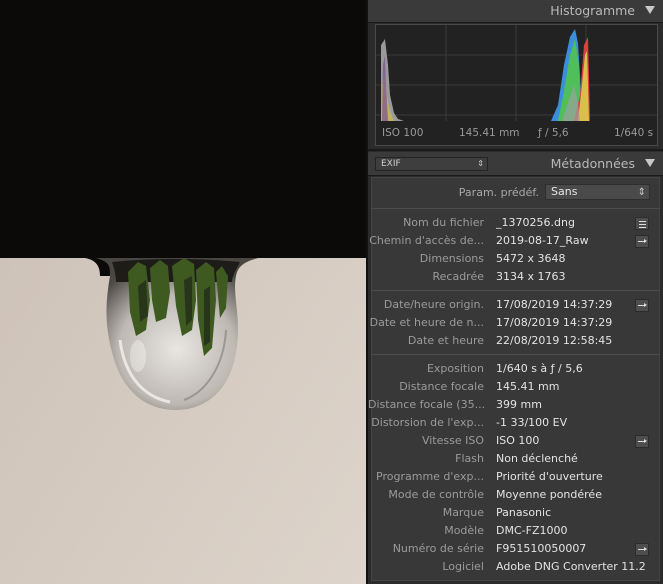 The width and height of the screenshot is (663, 584). Describe the element at coordinates (519, 404) in the screenshot. I see `metadata-value: 399 mm` at that location.